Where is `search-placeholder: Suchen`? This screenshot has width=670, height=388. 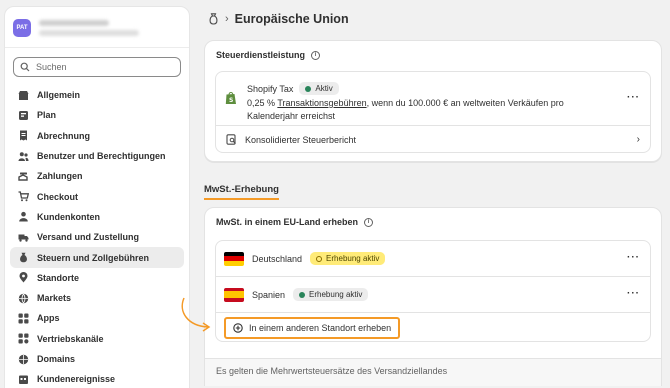
search-placeholder: Suchen is located at coordinates (51, 67).